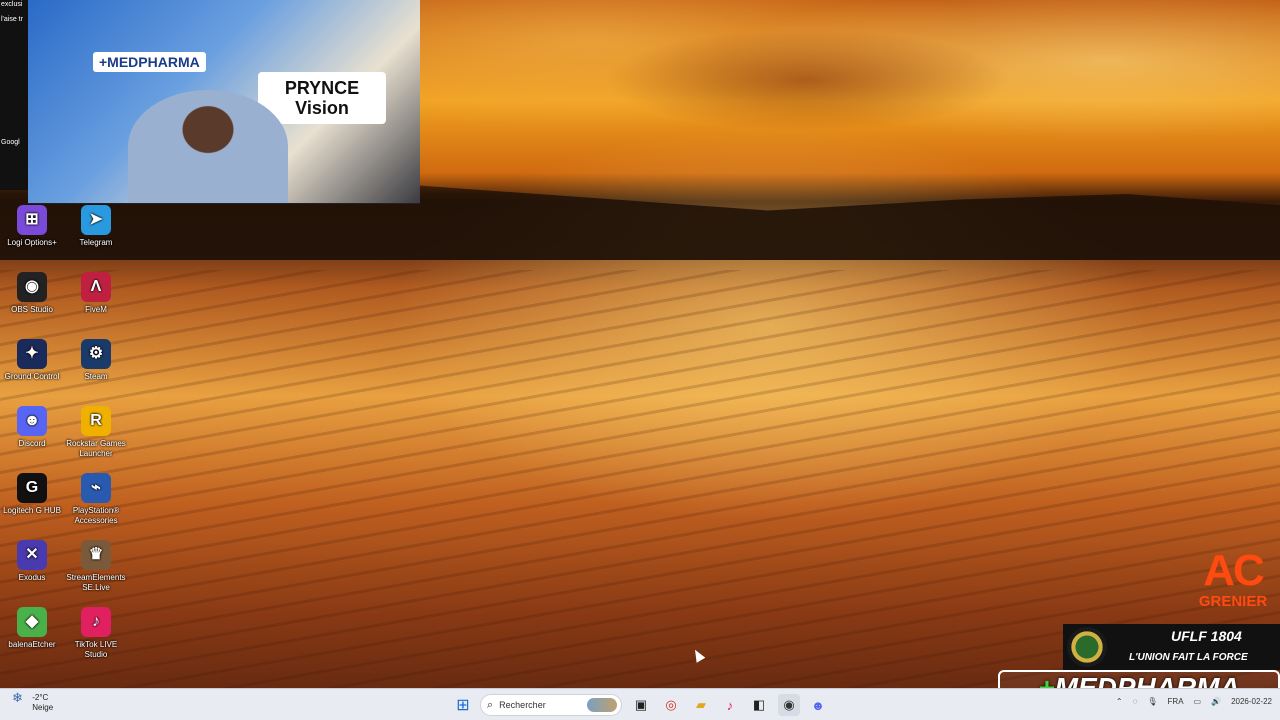  I want to click on search-placeholder: Rechercher, so click(522, 705).